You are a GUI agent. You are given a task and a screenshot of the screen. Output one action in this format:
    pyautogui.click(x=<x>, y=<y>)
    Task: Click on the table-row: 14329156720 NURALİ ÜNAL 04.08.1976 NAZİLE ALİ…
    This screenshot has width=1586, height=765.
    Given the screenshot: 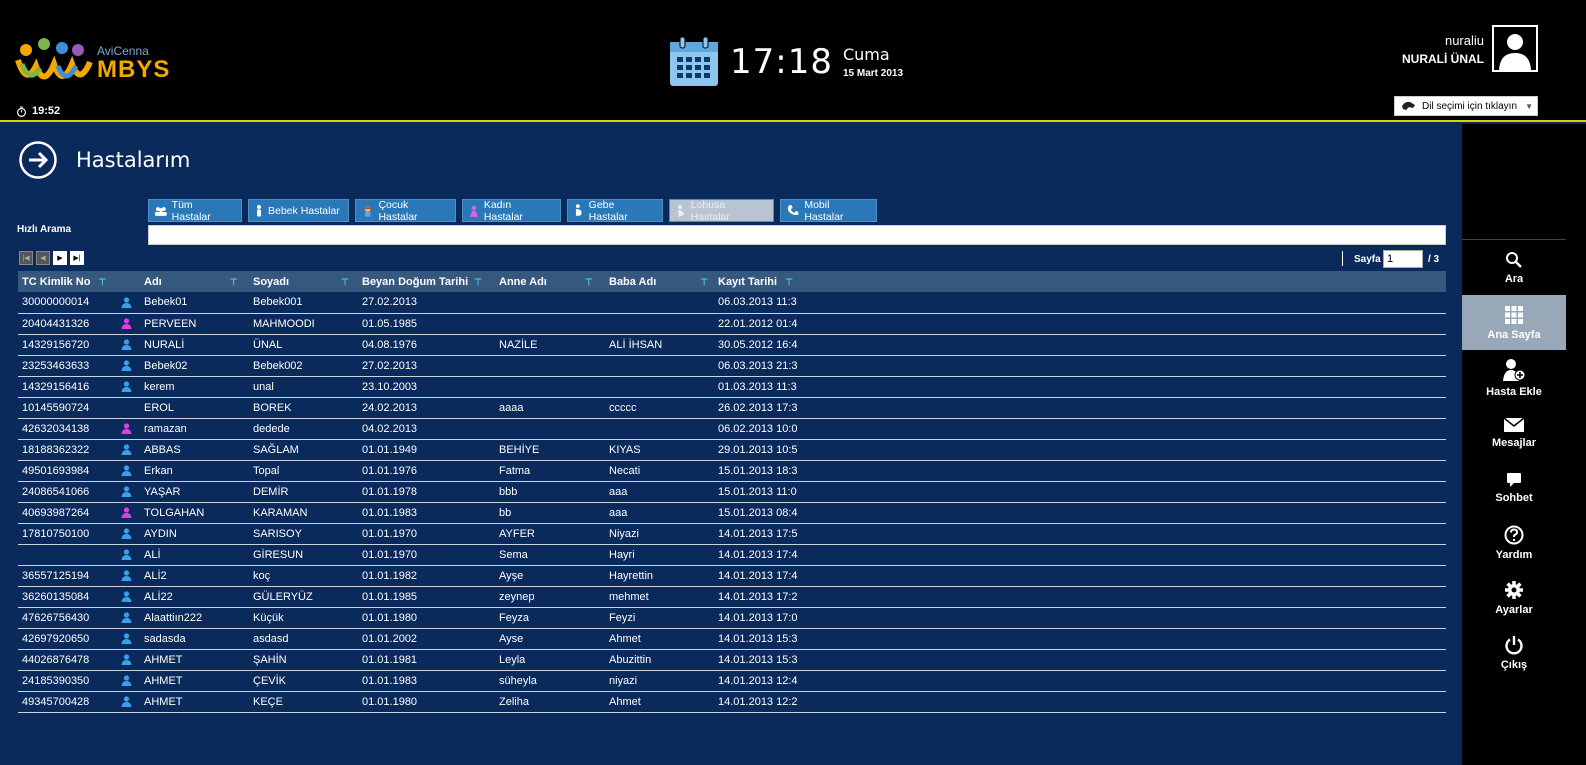 What is the action you would take?
    pyautogui.click(x=732, y=345)
    